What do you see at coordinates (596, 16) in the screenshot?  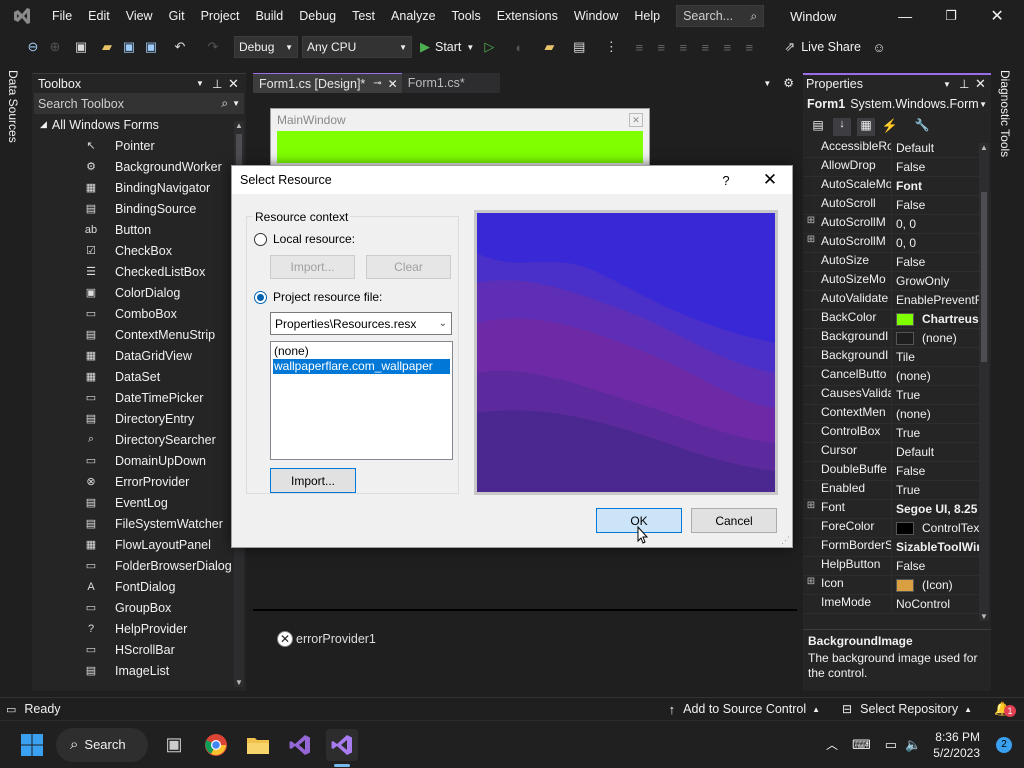 I see `menu-window: Window` at bounding box center [596, 16].